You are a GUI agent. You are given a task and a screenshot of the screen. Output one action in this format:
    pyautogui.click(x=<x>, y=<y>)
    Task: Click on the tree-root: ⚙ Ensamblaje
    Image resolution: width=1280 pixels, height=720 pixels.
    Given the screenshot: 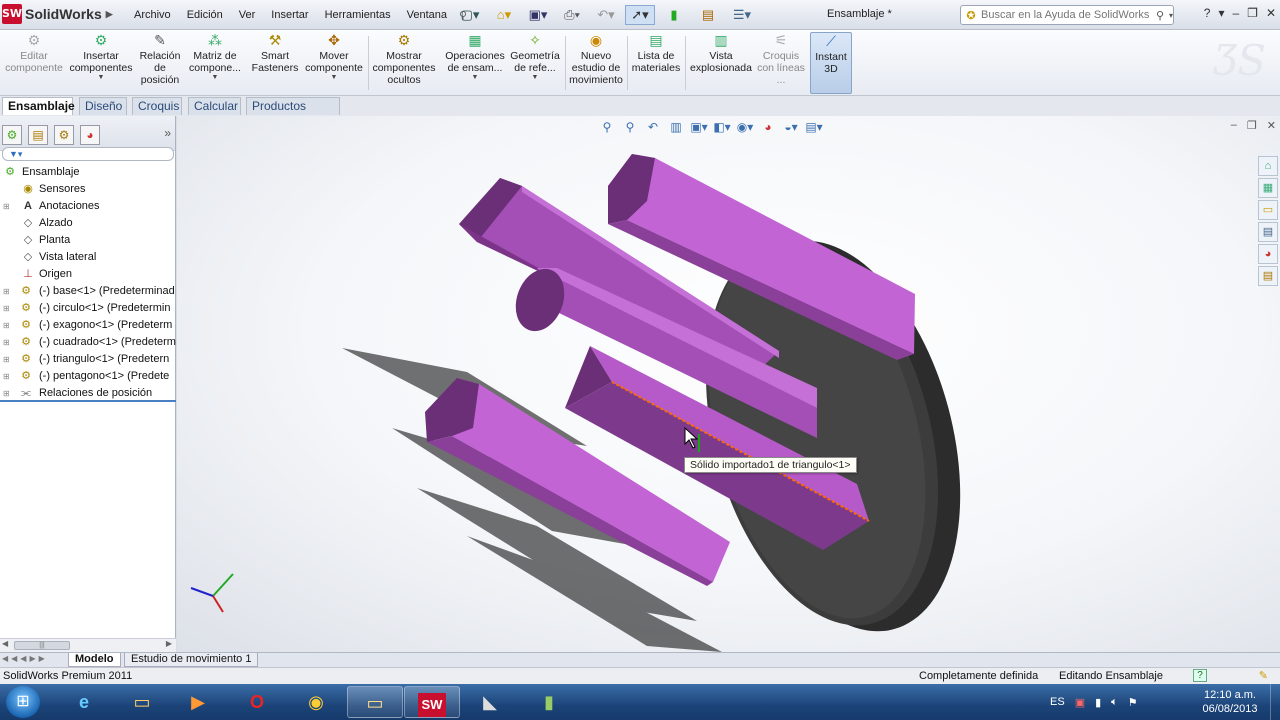 What is the action you would take?
    pyautogui.click(x=88, y=172)
    